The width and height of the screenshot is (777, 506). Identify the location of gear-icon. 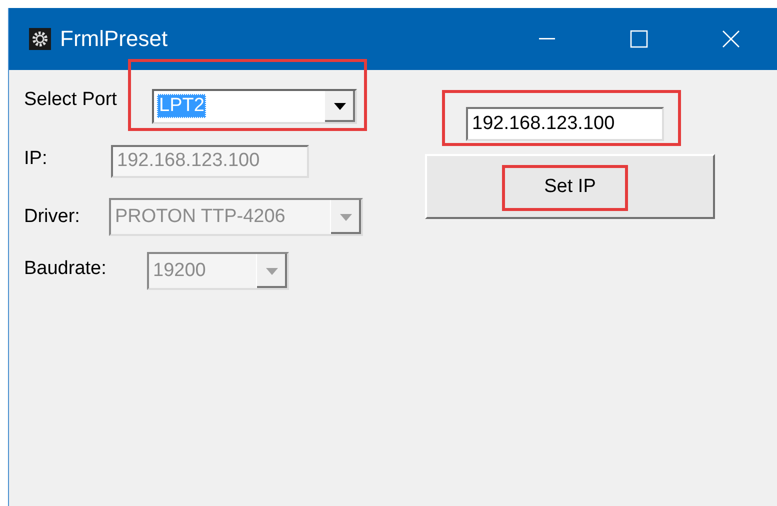
(40, 39).